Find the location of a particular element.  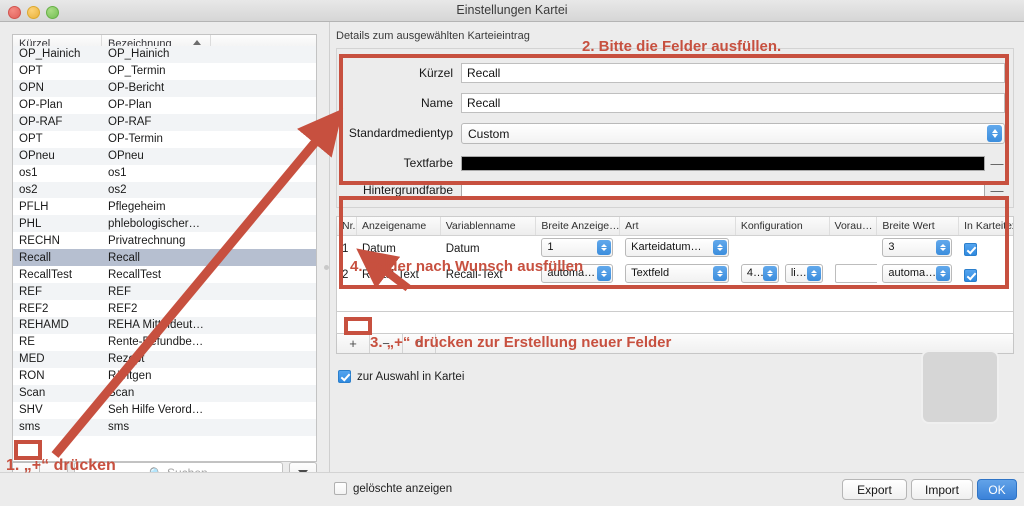

clear-textfarbe-button: — is located at coordinates (997, 163).